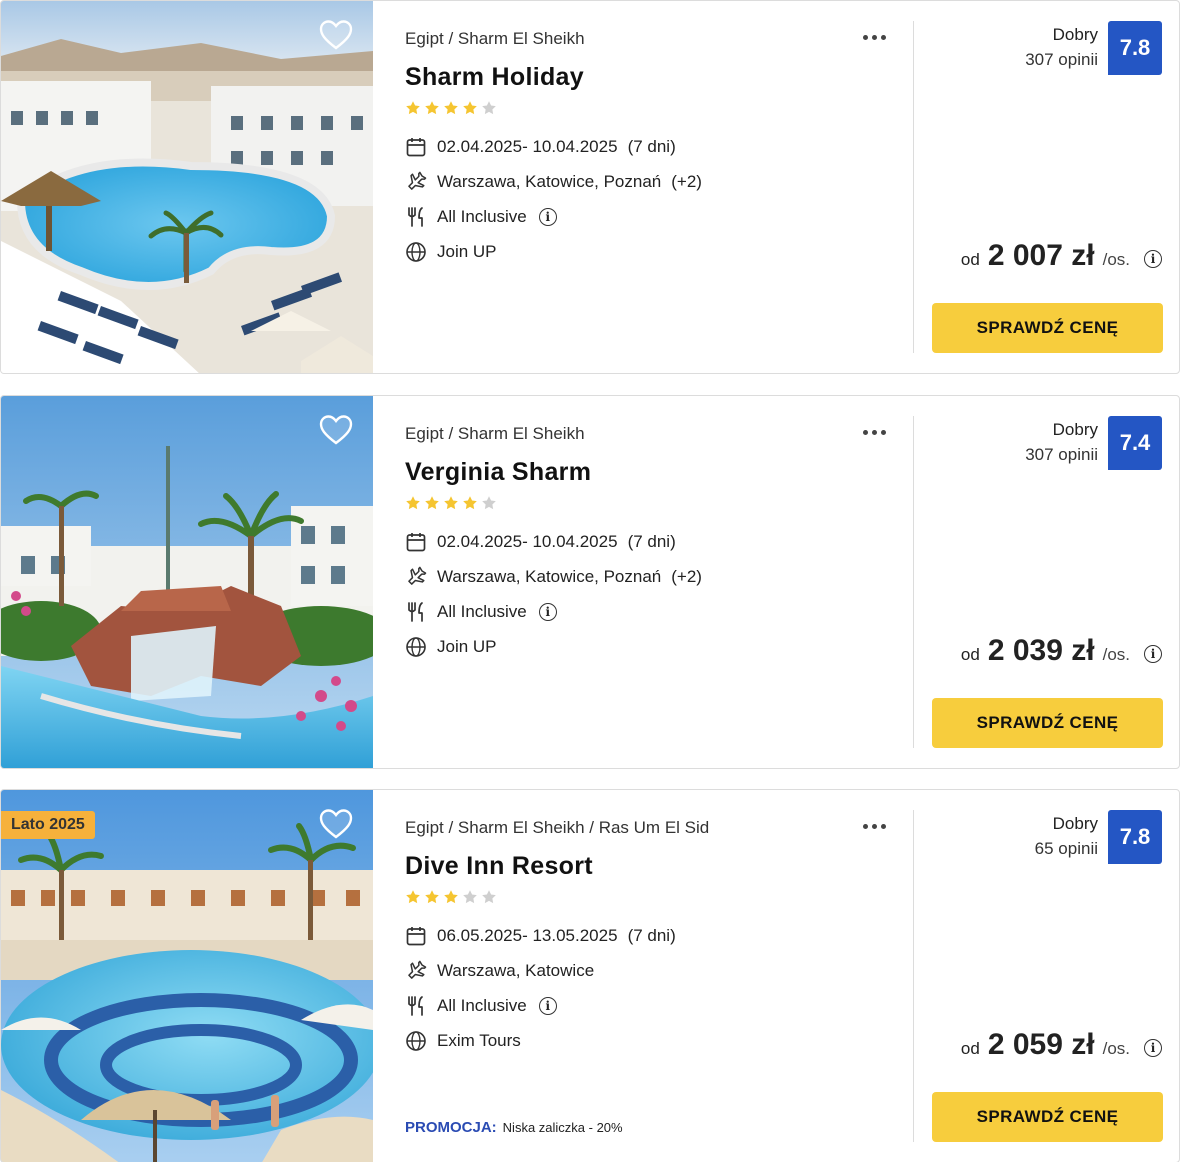  I want to click on price: od 2 007 zł /os. i, so click(1061, 256).